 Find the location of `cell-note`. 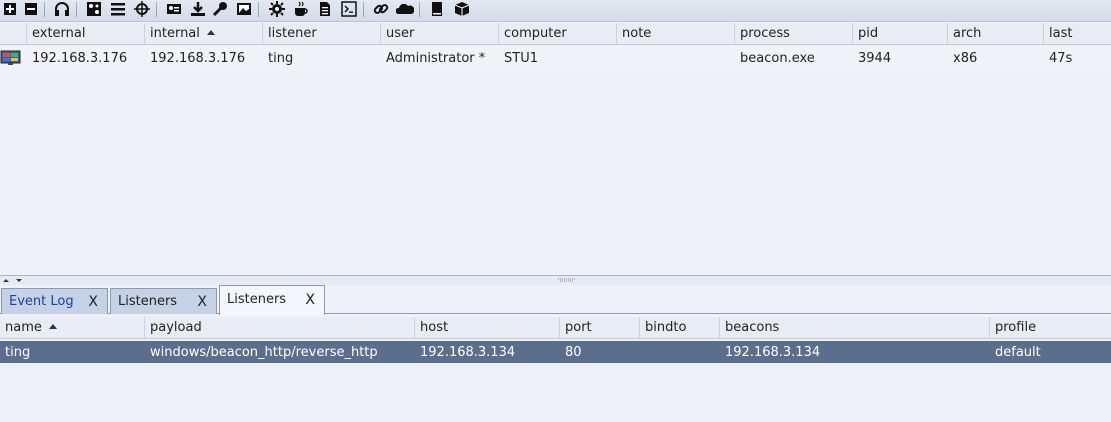

cell-note is located at coordinates (676, 58).